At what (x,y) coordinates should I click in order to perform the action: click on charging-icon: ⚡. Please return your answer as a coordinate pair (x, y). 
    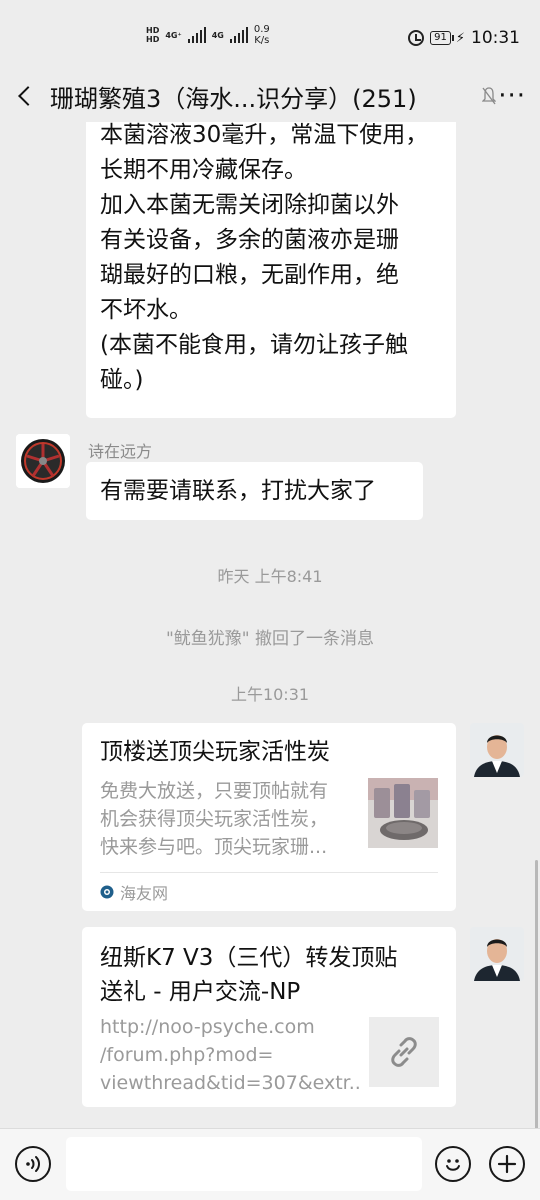
    Looking at the image, I should click on (460, 38).